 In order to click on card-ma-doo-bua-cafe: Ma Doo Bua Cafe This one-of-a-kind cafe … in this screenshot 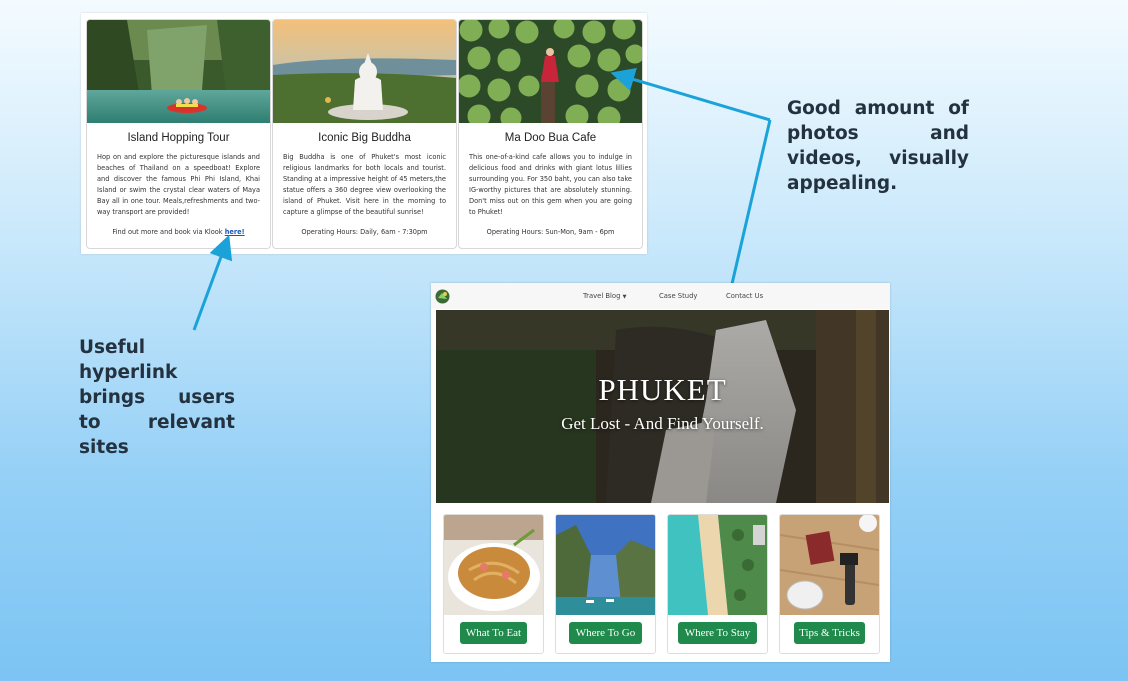, I will do `click(550, 134)`.